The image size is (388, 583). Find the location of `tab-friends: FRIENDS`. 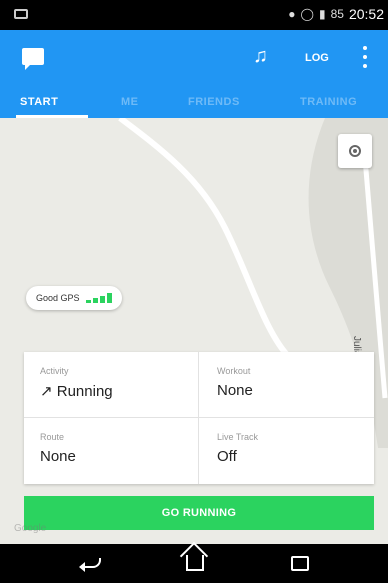

tab-friends: FRIENDS is located at coordinates (214, 102).